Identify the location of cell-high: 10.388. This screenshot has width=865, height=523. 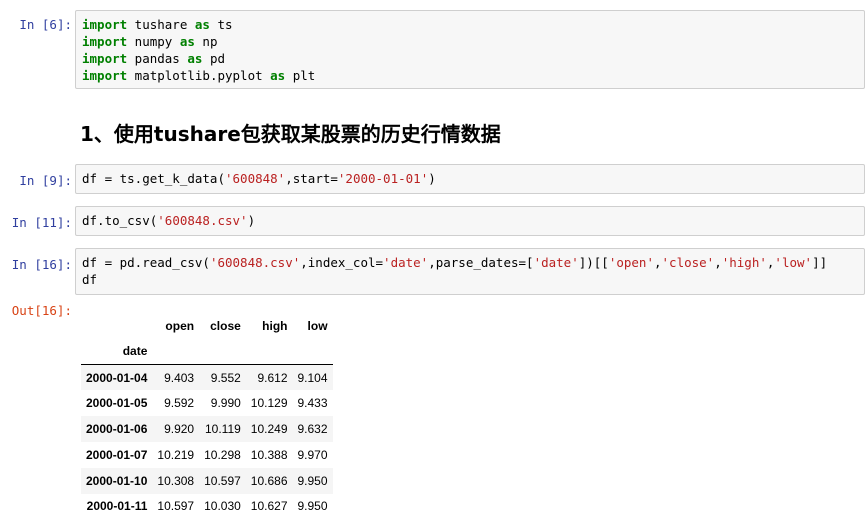
(269, 454).